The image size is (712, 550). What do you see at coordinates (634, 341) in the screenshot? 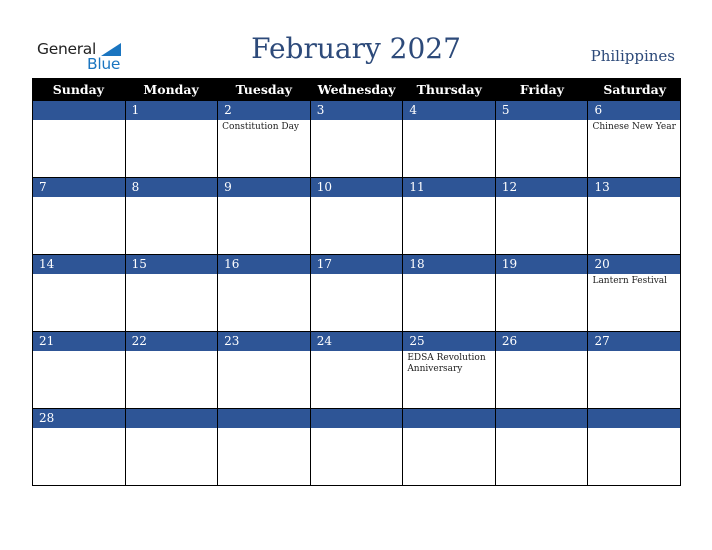
I see `day-number: 27` at bounding box center [634, 341].